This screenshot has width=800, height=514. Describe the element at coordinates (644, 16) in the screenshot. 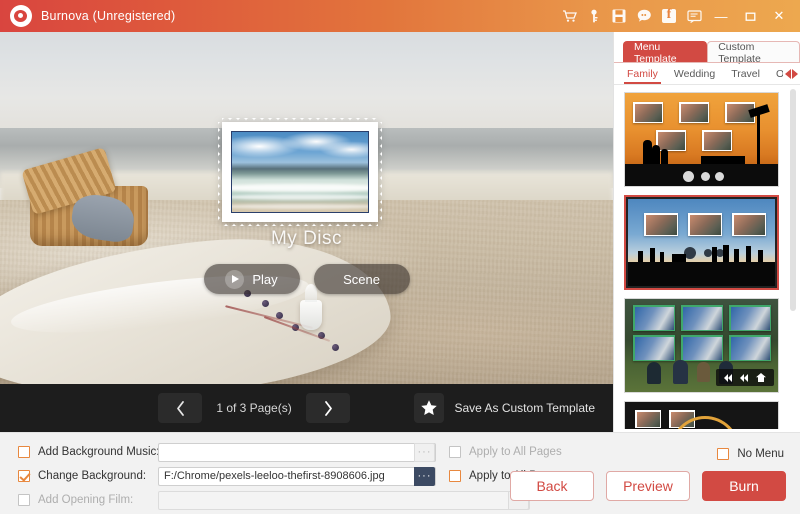

I see `support-chat-icon` at that location.